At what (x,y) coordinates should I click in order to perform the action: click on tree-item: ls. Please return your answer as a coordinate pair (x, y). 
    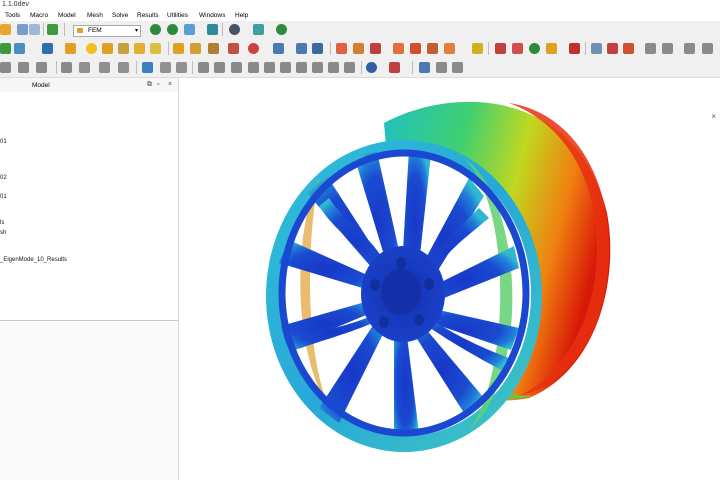
    Looking at the image, I should click on (2, 223).